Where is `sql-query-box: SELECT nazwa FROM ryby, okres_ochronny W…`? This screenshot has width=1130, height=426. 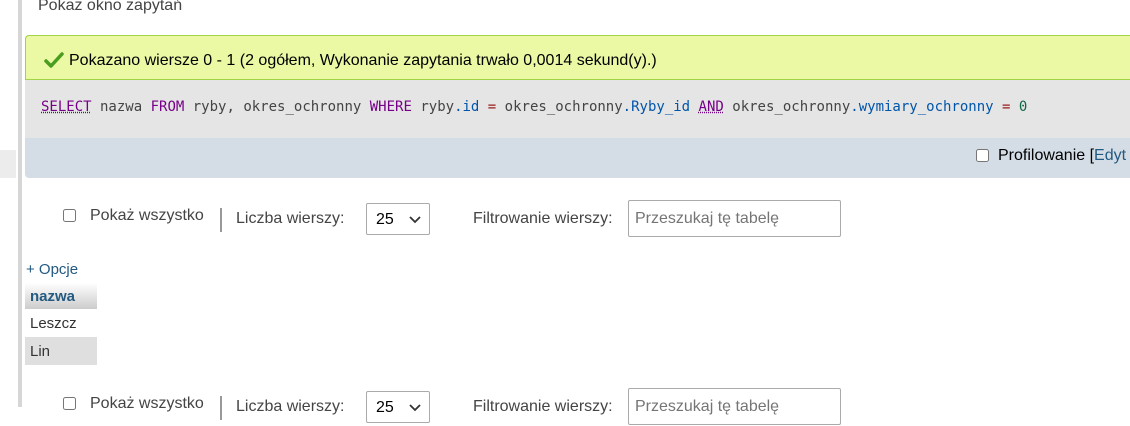 sql-query-box: SELECT nazwa FROM ryby, okres_ochronny W… is located at coordinates (577, 109).